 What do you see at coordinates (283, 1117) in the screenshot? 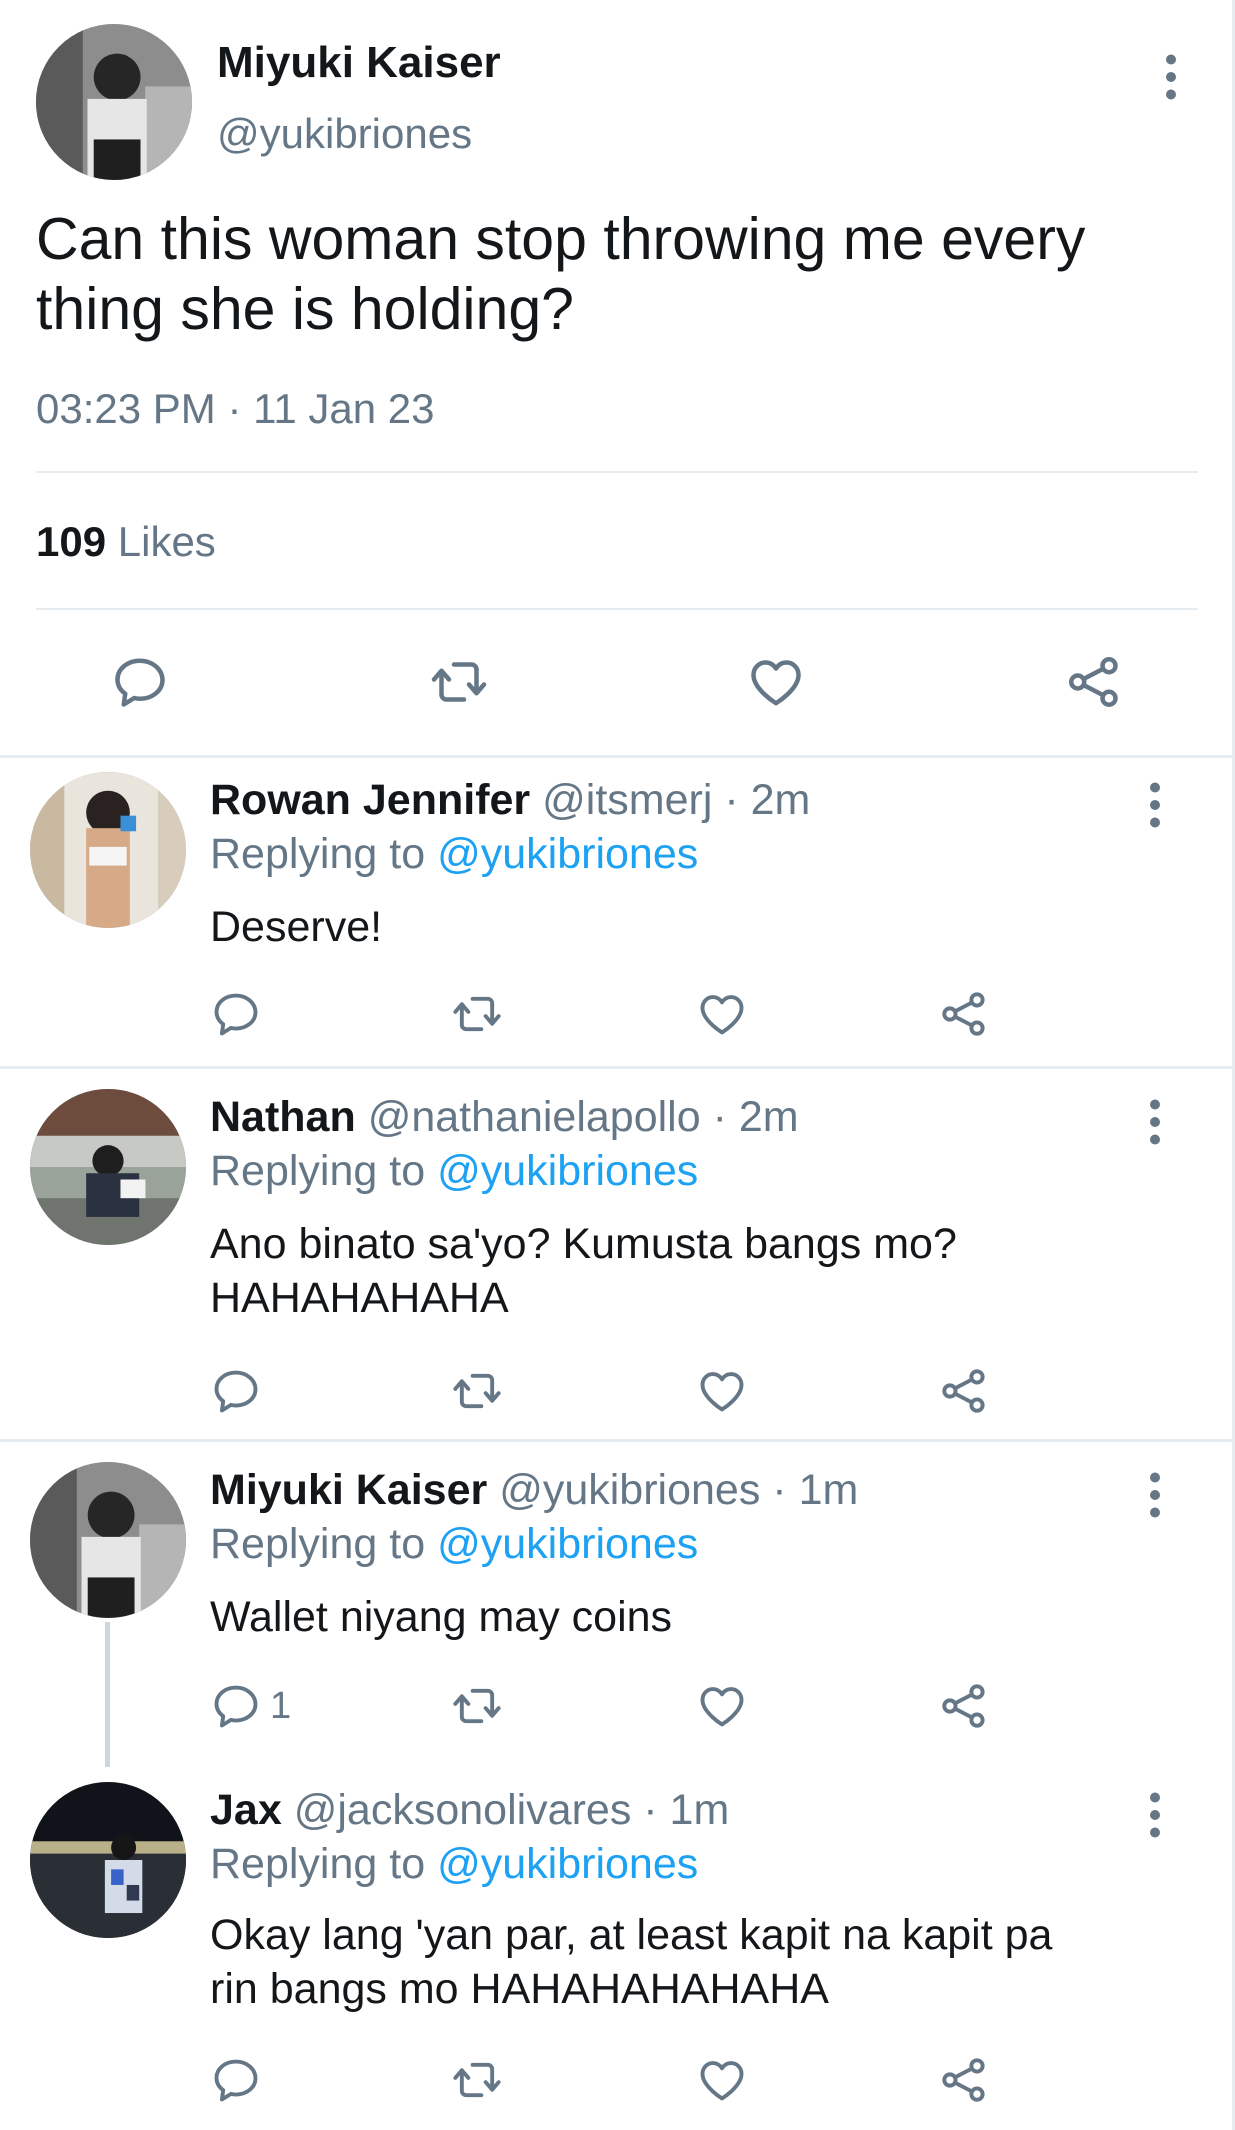
I see `author-name: Nathan` at bounding box center [283, 1117].